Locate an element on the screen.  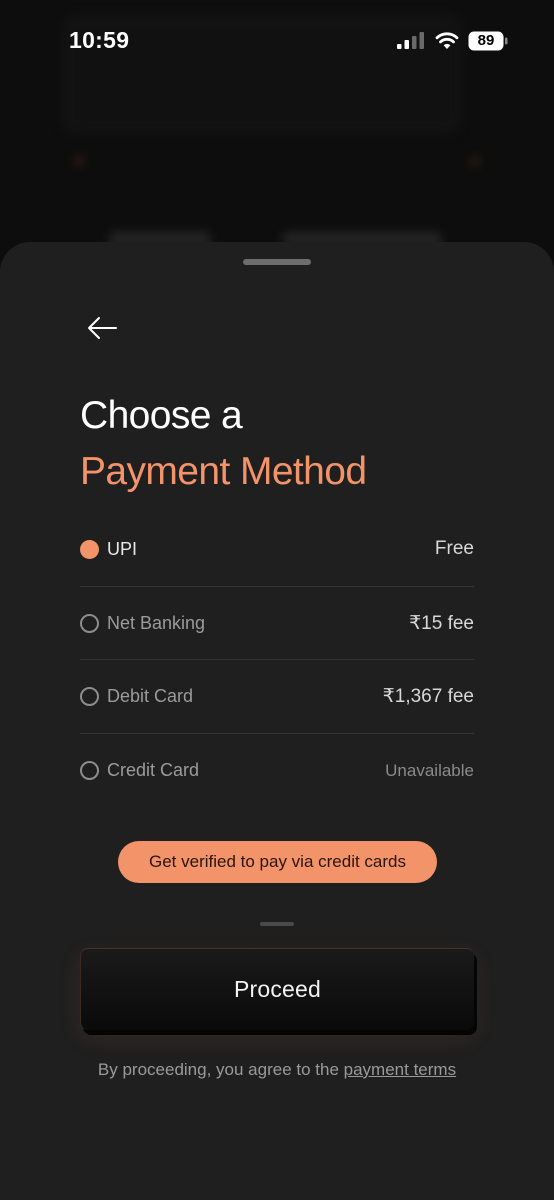
payment-option-label: Credit Card is located at coordinates (153, 769).